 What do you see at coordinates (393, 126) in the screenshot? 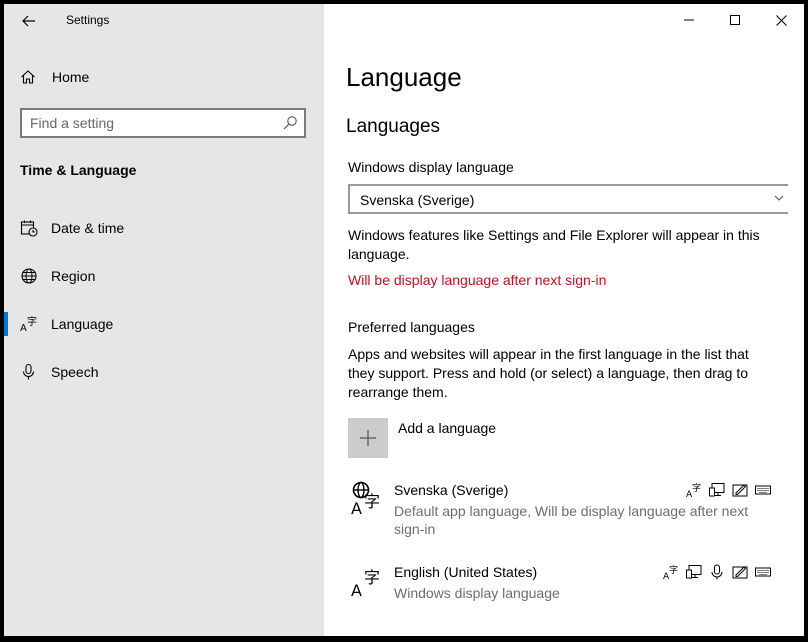
I see `section-title: Languages` at bounding box center [393, 126].